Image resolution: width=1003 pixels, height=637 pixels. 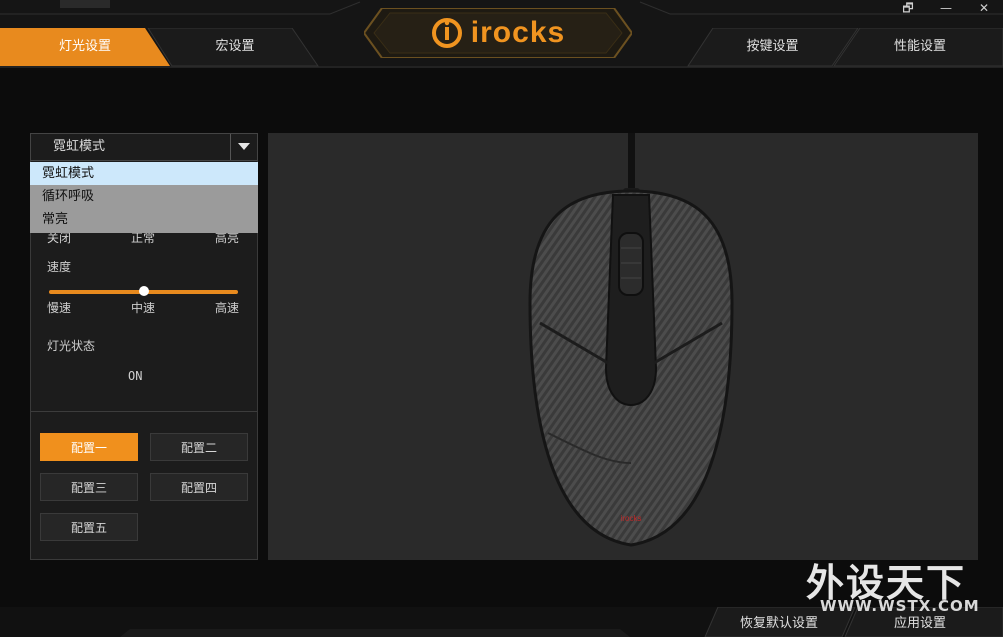 I want to click on minimize-button: —, so click(x=946, y=8).